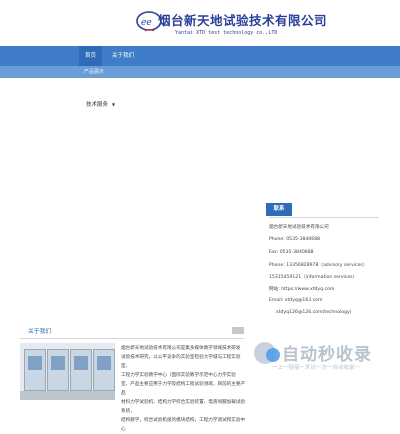 The image size is (400, 434). Describe the element at coordinates (299, 227) in the screenshot. I see `contact-company: 烟台新天地试验技术有限公司` at that location.